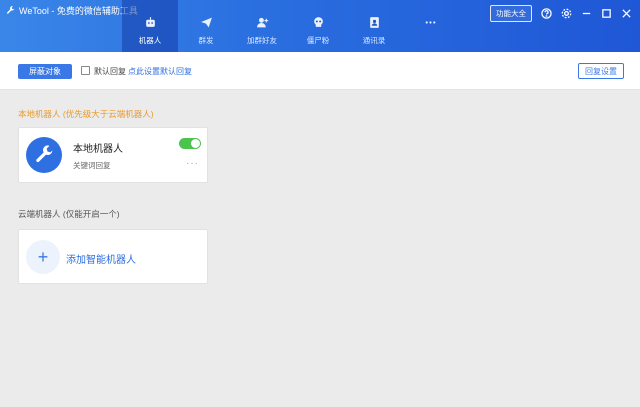 The width and height of the screenshot is (640, 407). Describe the element at coordinates (206, 22) in the screenshot. I see `send-icon` at that location.